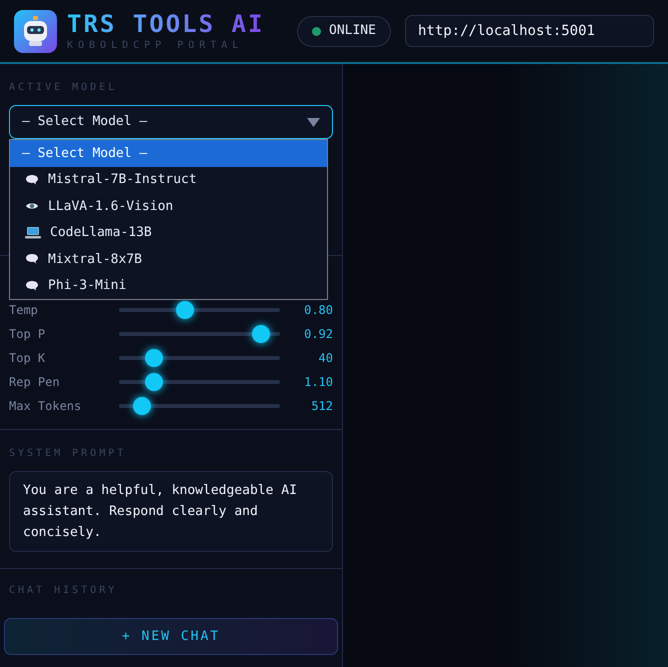  Describe the element at coordinates (32, 206) in the screenshot. I see `eye-icon` at that location.